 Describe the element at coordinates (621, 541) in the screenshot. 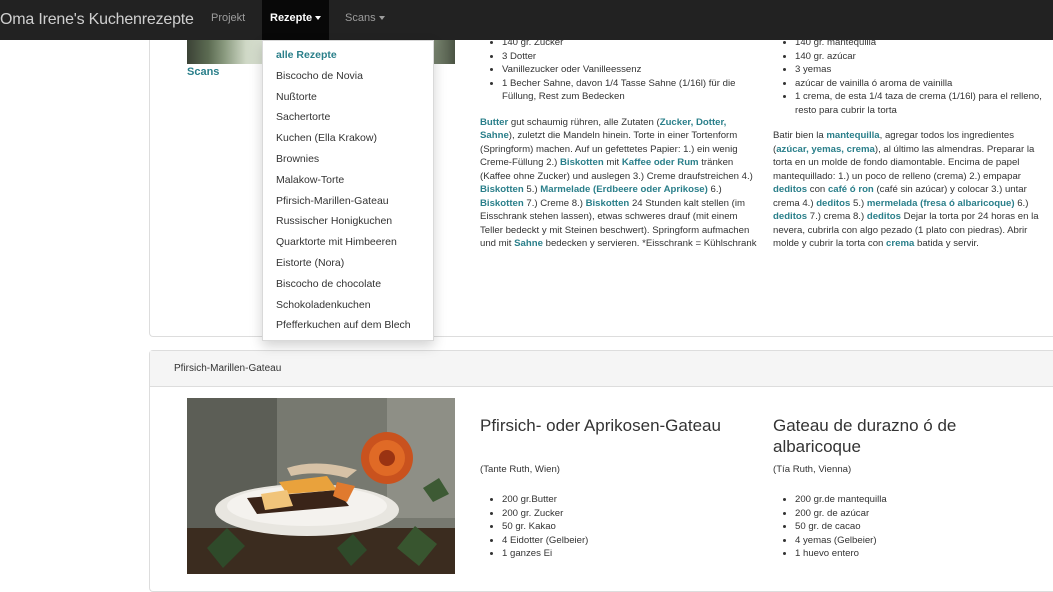

I see `ingredient-item: 4 Eidotter (Gelbeier)` at that location.